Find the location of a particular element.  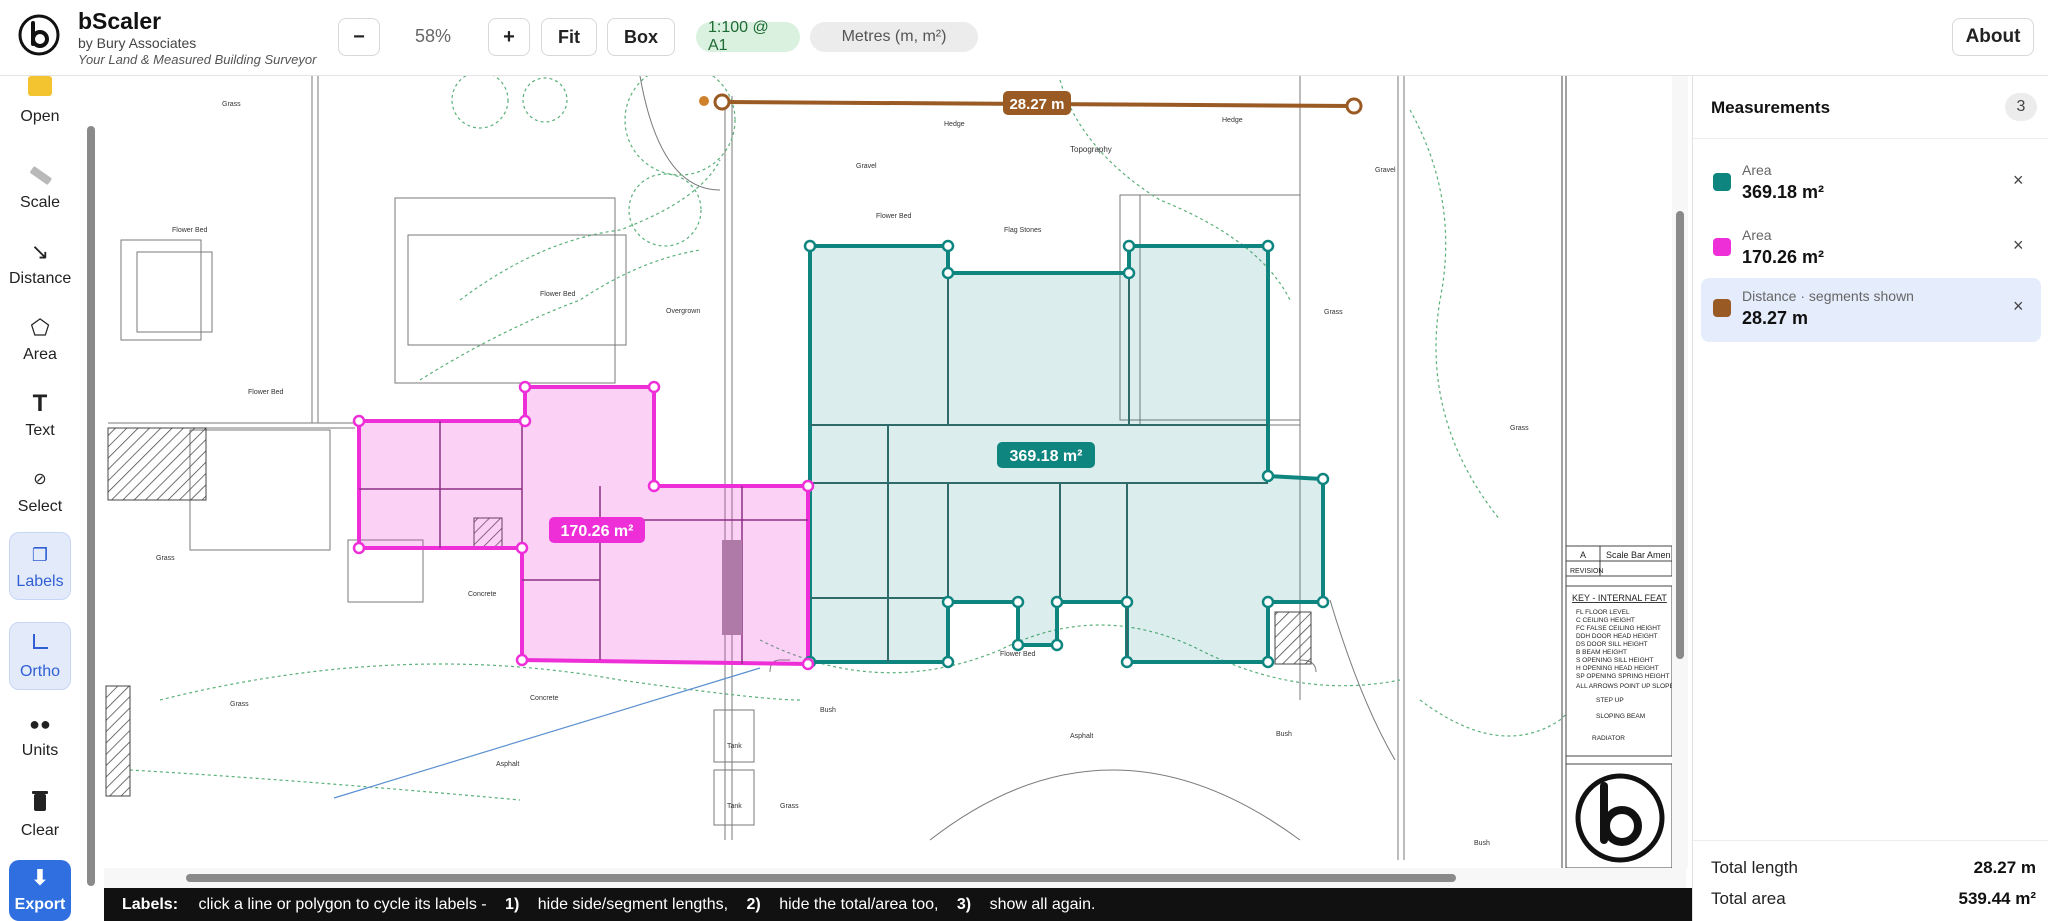

canvas-hscroll-thumb is located at coordinates (821, 878).